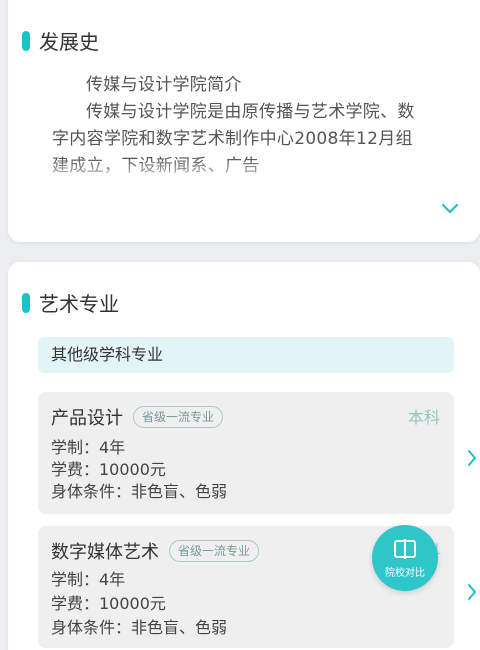  I want to click on majors-section-header: 艺术专业, so click(70, 302).